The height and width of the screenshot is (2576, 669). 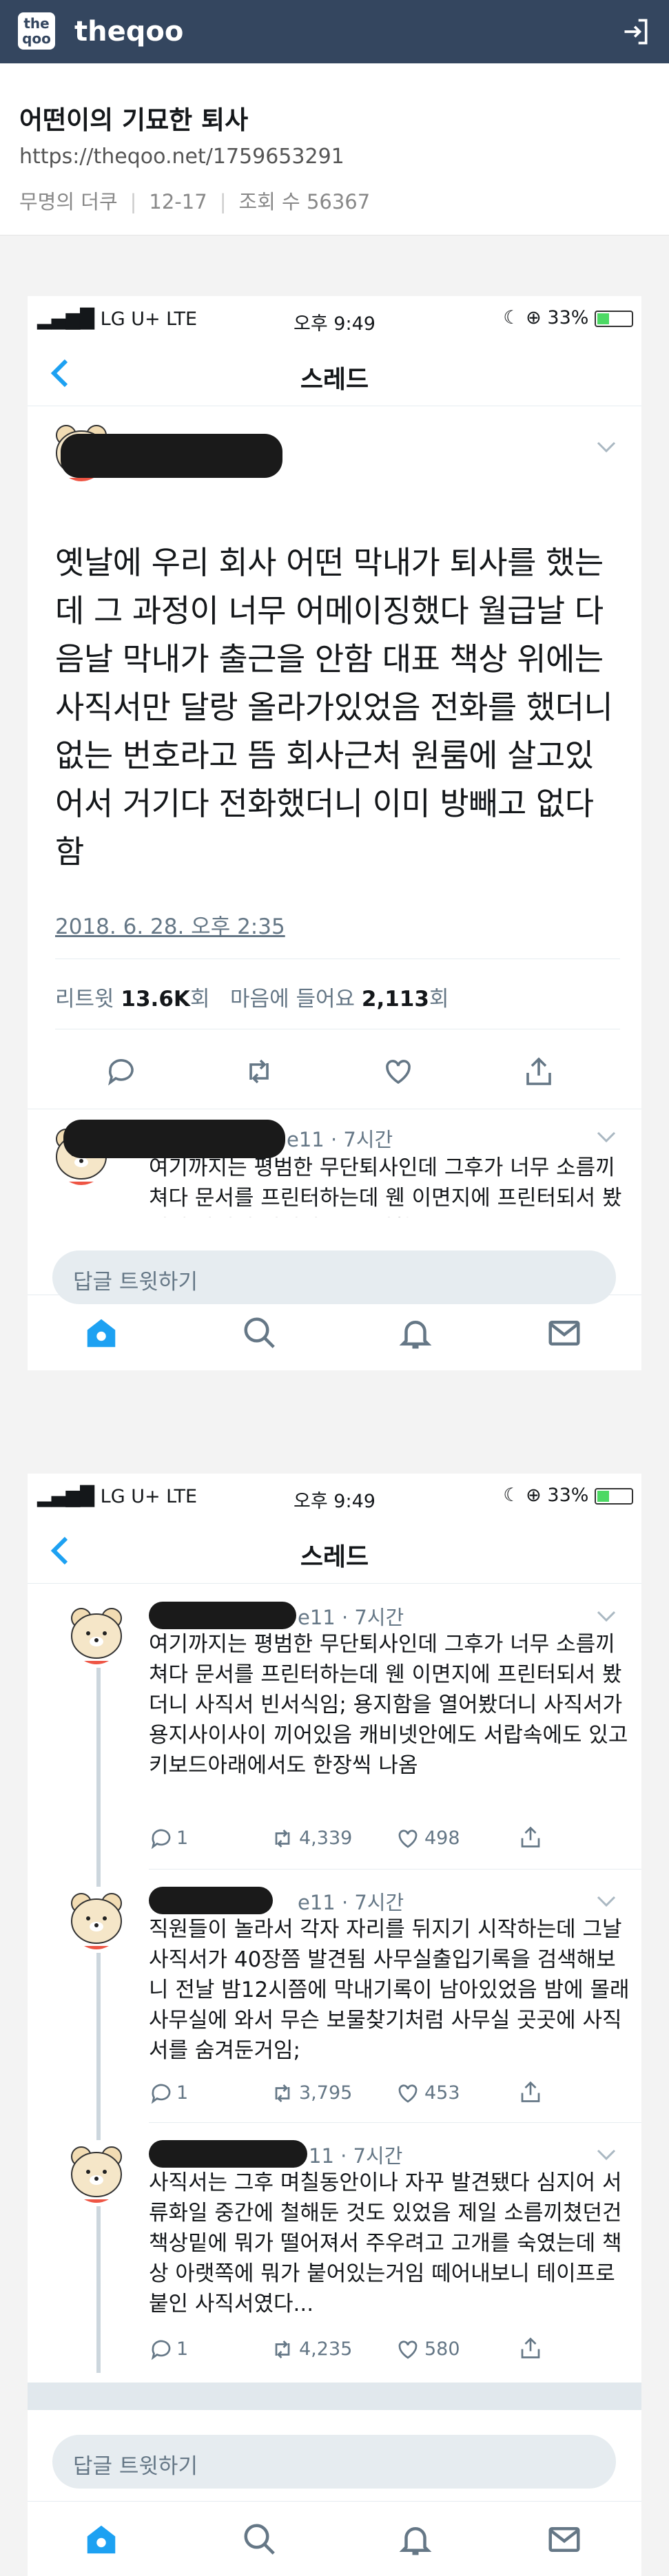 I want to click on reply-meta: 11 · 7시간, so click(x=356, y=2156).